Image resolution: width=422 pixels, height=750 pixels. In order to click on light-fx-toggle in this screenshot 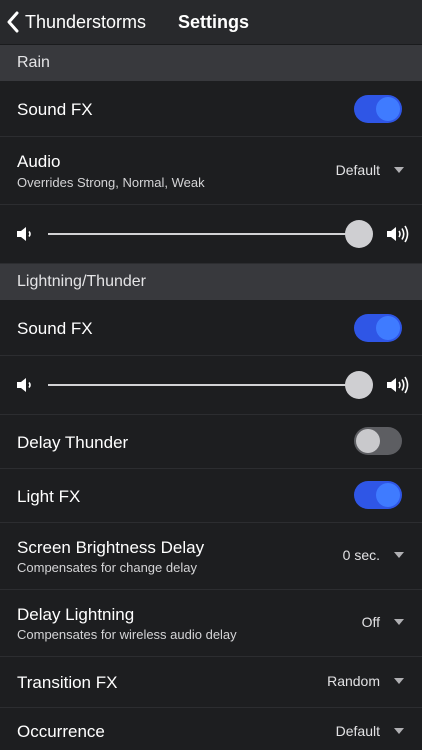, I will do `click(378, 495)`.